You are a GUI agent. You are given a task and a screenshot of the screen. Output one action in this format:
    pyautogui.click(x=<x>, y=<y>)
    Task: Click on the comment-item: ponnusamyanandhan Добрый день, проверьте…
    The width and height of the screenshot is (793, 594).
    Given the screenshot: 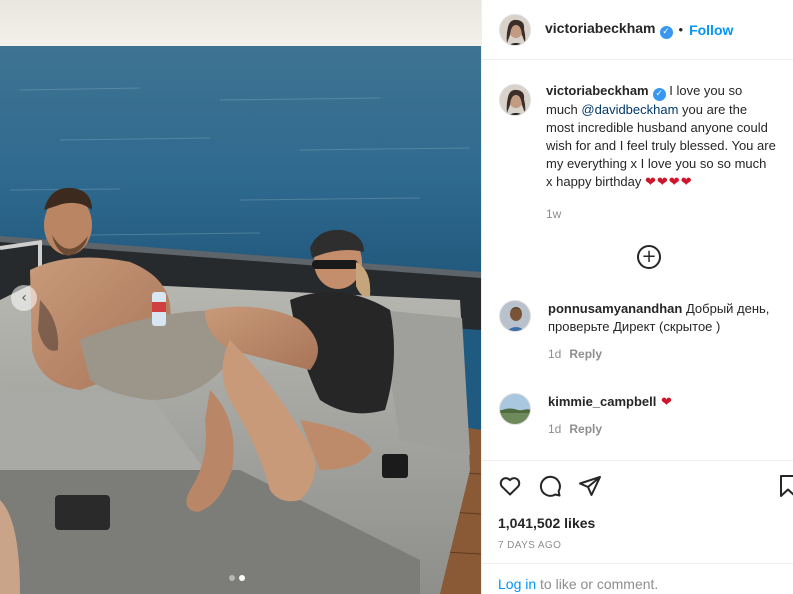 What is the action you would take?
    pyautogui.click(x=644, y=331)
    